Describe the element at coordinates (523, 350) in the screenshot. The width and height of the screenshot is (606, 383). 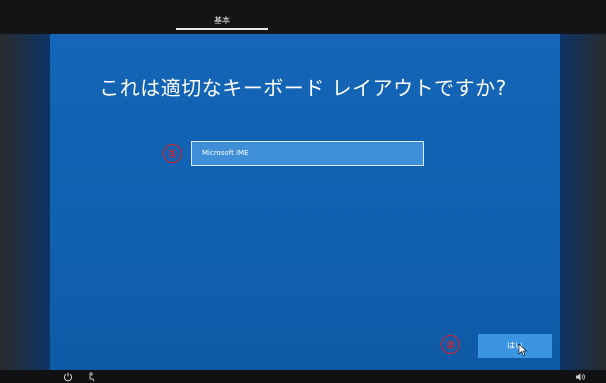
I see `mouse-cursor-icon` at that location.